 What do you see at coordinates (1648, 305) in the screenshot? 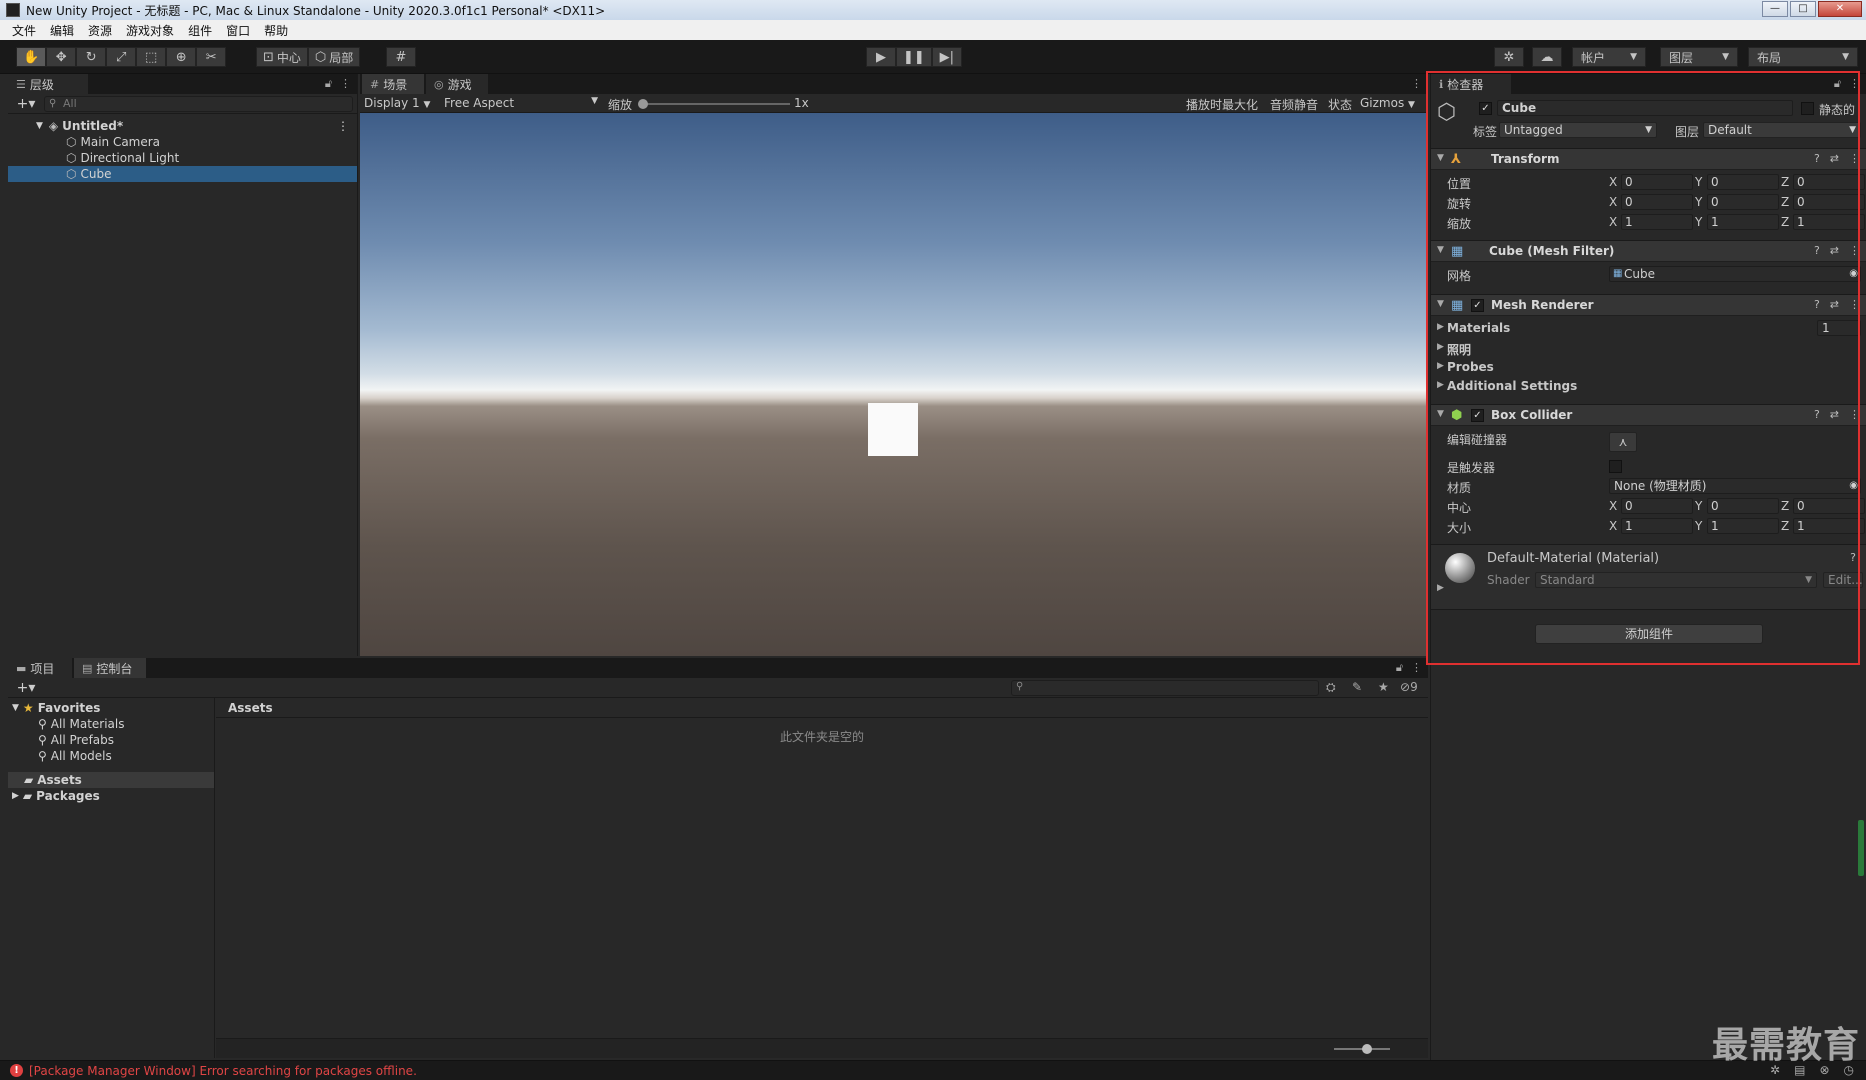
I see `mesh-renderer-header: ▼ ▦ ✓ Mesh Renderer ? ⇄ ⋮` at bounding box center [1648, 305].